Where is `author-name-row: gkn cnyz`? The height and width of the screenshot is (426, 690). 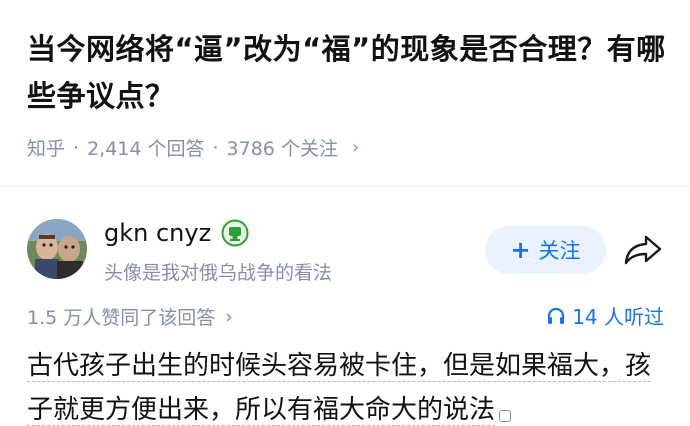
author-name-row: gkn cnyz is located at coordinates (176, 233).